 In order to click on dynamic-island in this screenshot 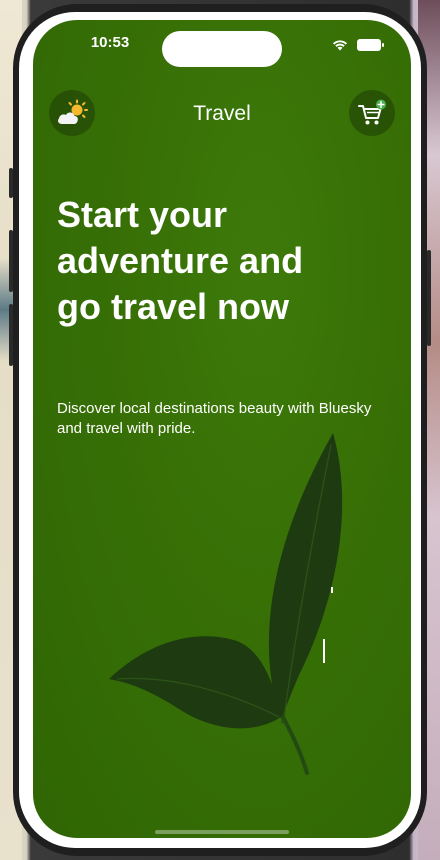, I will do `click(222, 49)`.